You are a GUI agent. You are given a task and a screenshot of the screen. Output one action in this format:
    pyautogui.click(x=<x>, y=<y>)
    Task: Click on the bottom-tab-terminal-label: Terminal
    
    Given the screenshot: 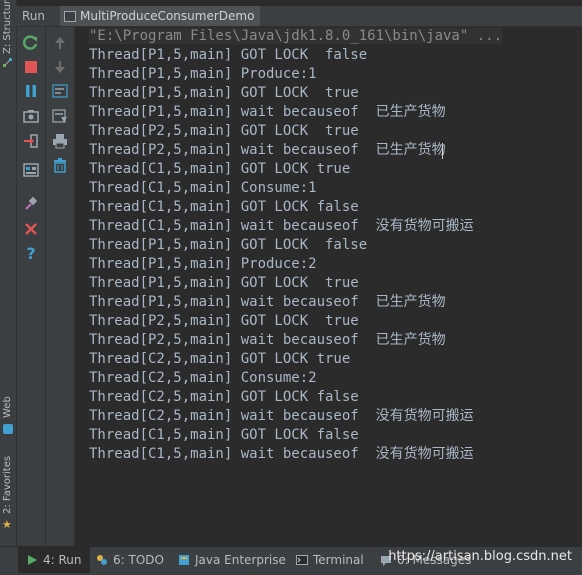 What is the action you would take?
    pyautogui.click(x=338, y=560)
    